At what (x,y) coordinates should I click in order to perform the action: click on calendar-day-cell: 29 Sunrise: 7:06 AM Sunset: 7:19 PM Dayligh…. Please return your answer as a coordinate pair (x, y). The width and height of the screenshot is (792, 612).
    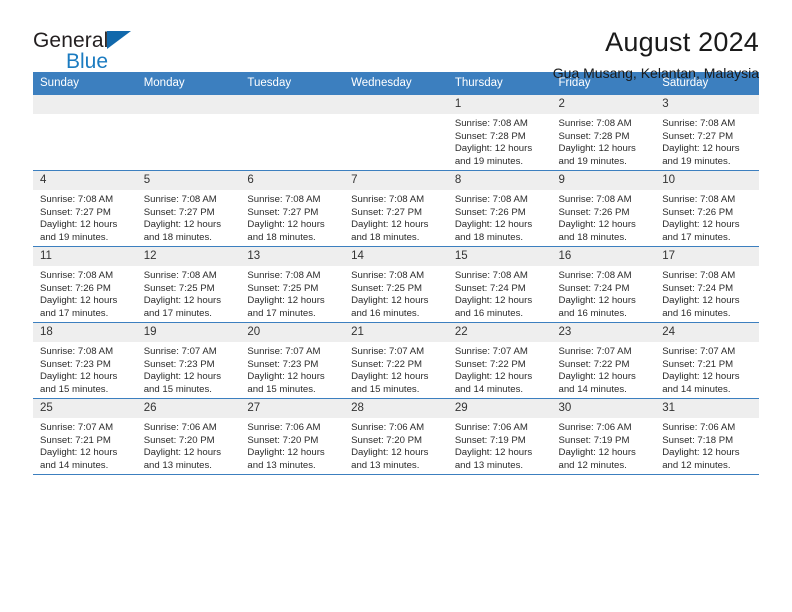
    Looking at the image, I should click on (499, 436).